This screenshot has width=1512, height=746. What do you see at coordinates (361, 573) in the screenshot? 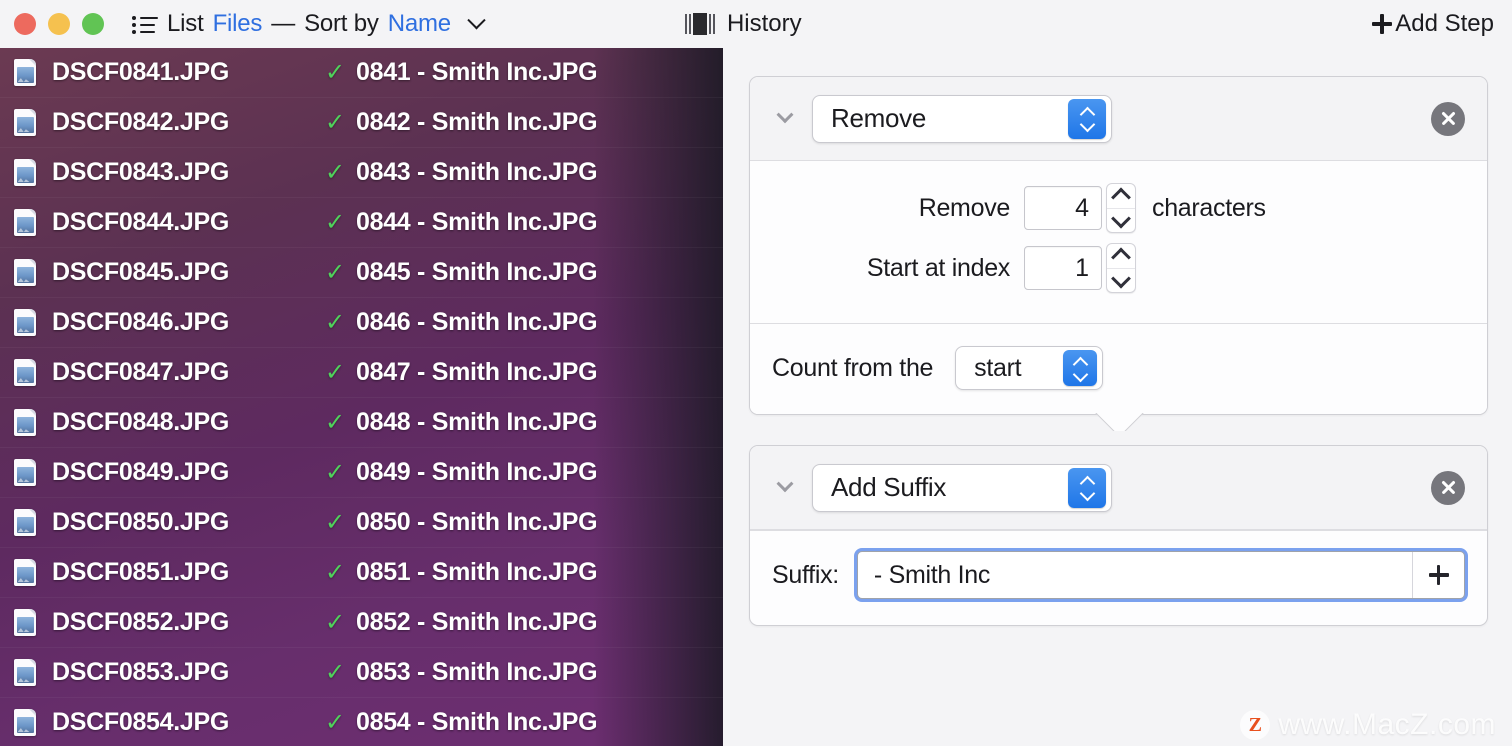
I see `file-row: DSCF0851.JPG ✓ 0851 - Smith Inc.JPG` at bounding box center [361, 573].